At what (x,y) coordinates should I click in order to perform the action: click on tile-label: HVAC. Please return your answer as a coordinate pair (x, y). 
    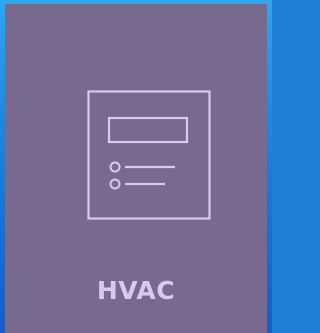
    Looking at the image, I should click on (136, 290).